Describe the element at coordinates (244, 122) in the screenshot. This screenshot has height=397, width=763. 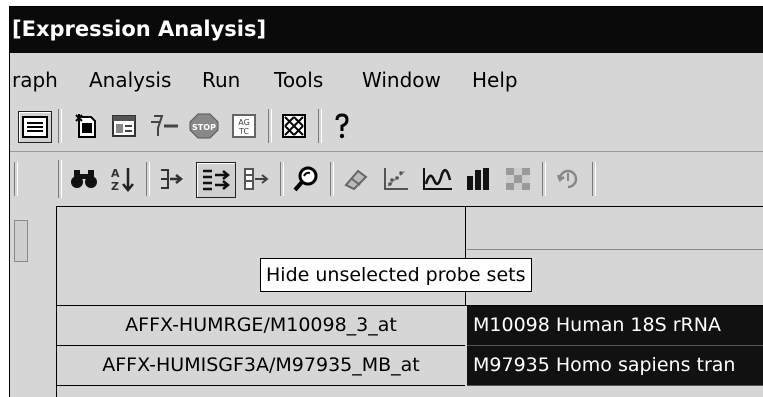
I see `svg-text: AG` at that location.